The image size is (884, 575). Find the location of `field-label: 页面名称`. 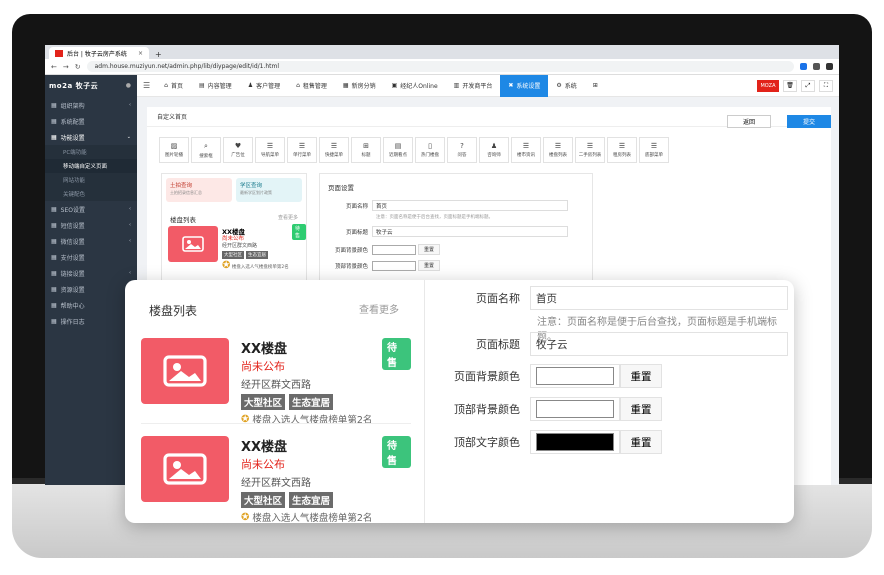

field-label: 页面名称 is located at coordinates (498, 298).